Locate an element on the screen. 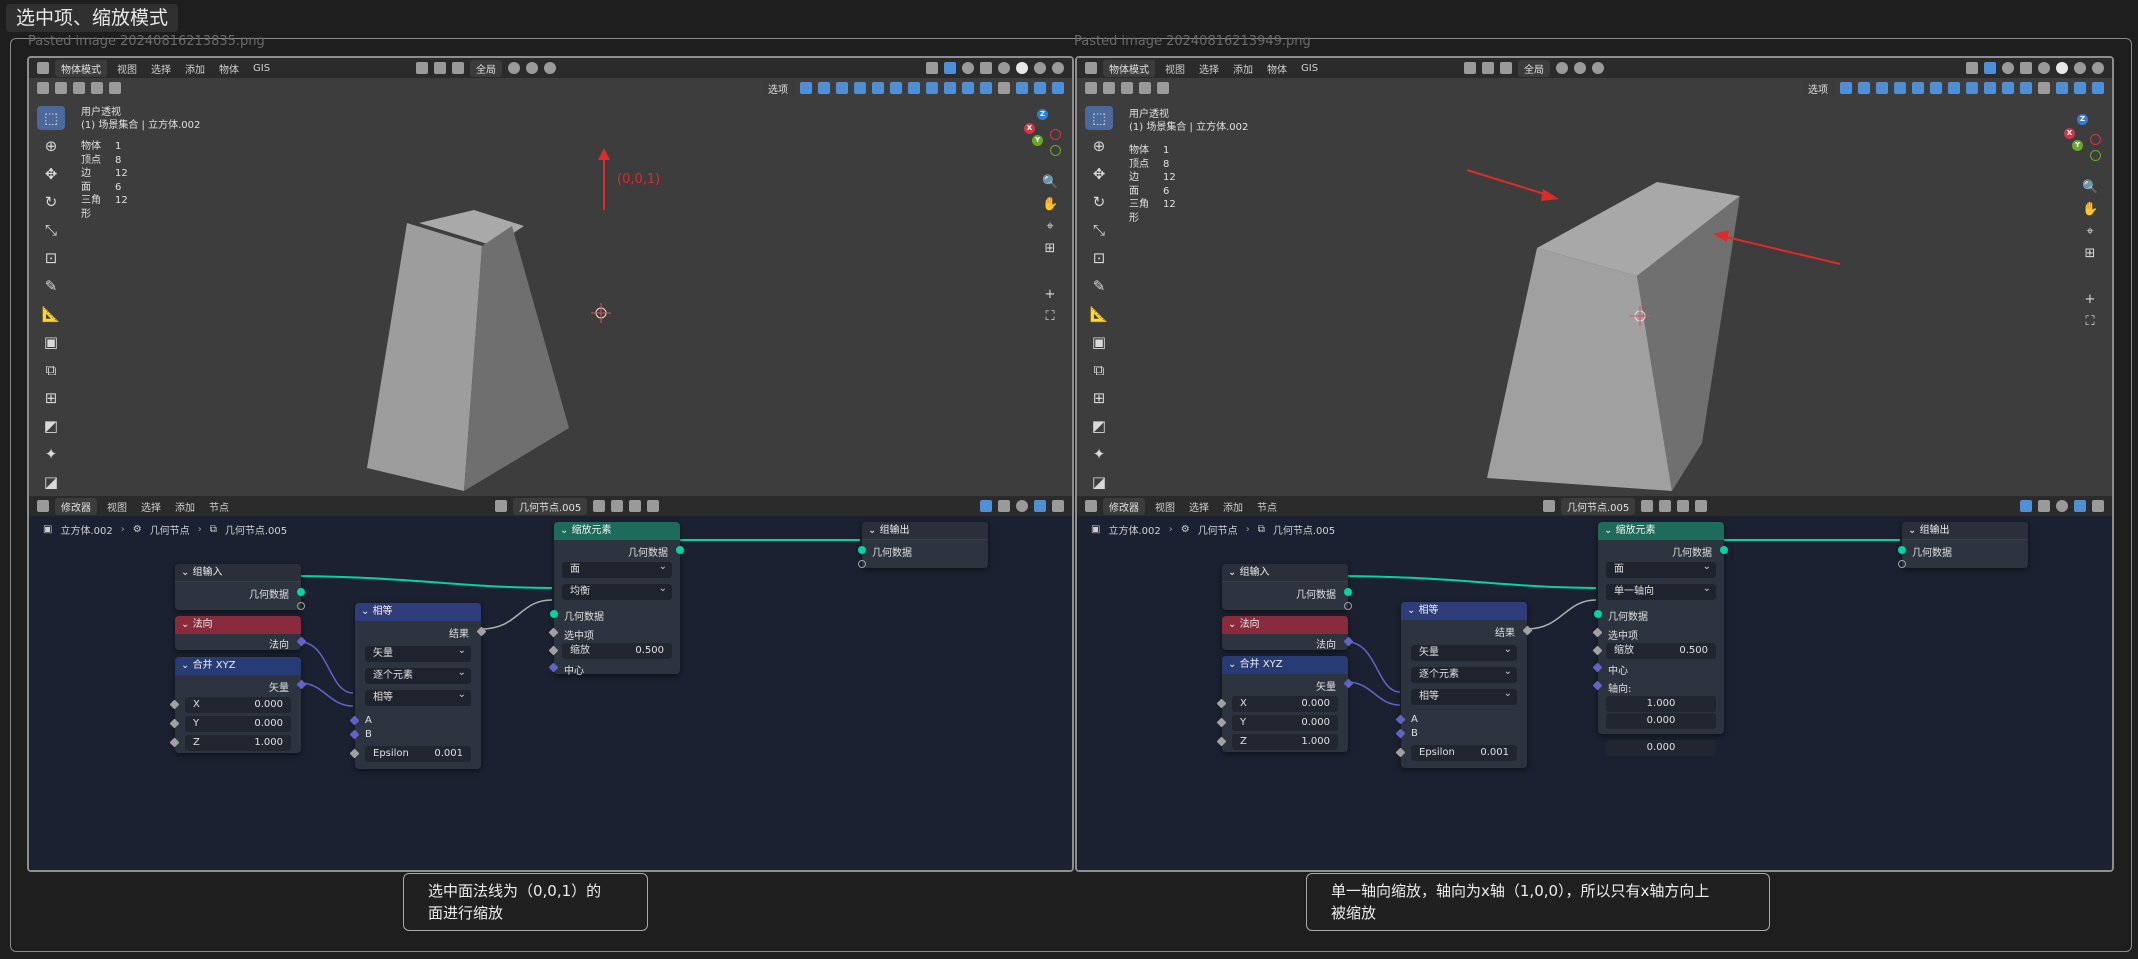 The width and height of the screenshot is (2138, 959). axis-z-field: 0.000 is located at coordinates (1661, 748).